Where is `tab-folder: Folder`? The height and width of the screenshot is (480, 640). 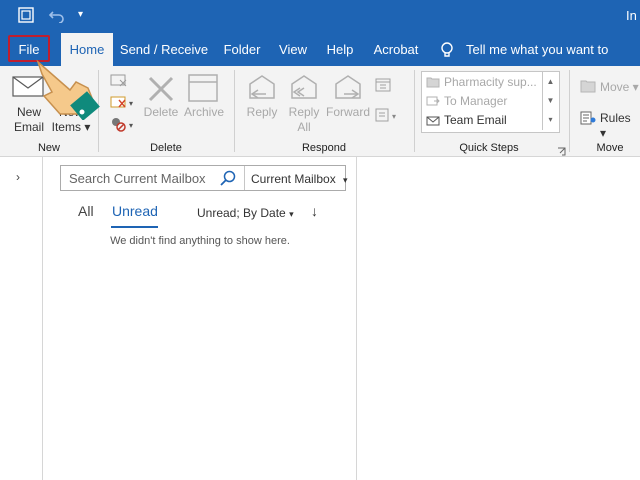 tab-folder: Folder is located at coordinates (242, 49).